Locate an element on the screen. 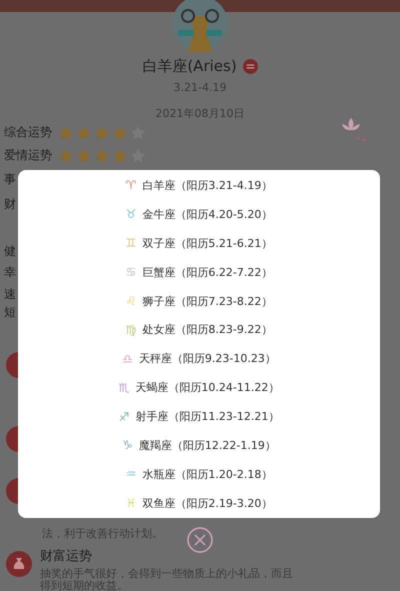 This screenshot has width=400, height=591. sign-option: ♎ 天秤座（阳历9.23-10.23） is located at coordinates (199, 359).